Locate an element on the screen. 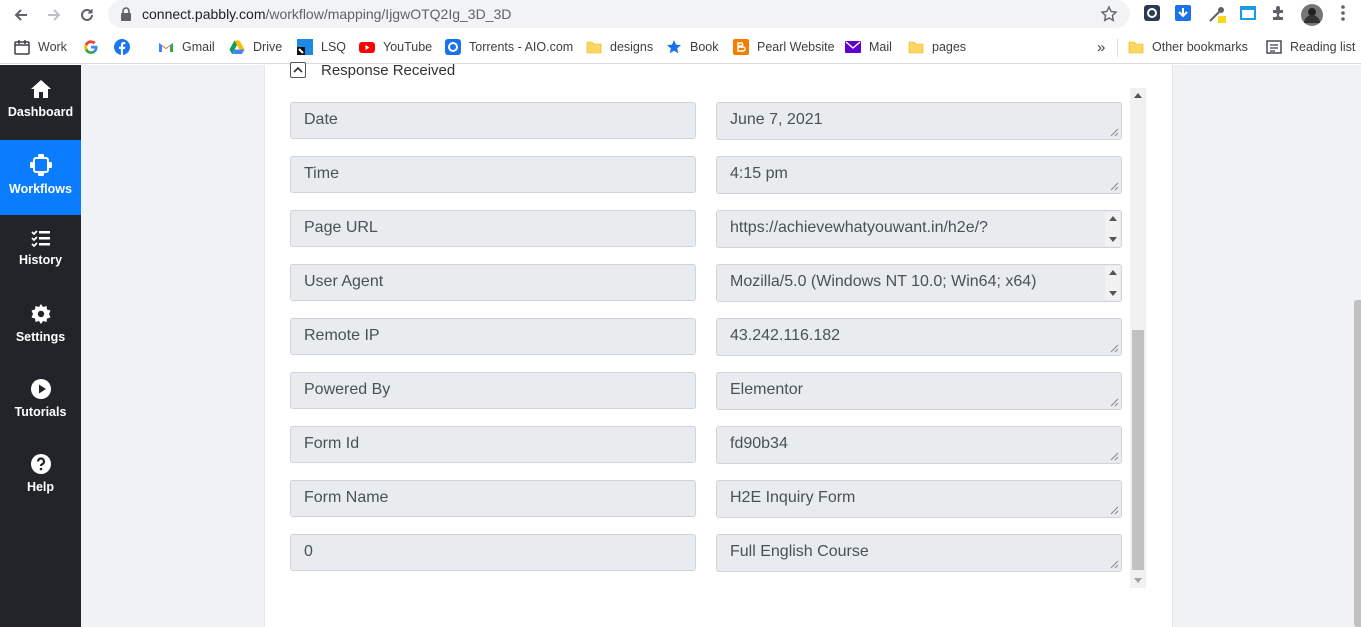  lock-icon is located at coordinates (126, 16).